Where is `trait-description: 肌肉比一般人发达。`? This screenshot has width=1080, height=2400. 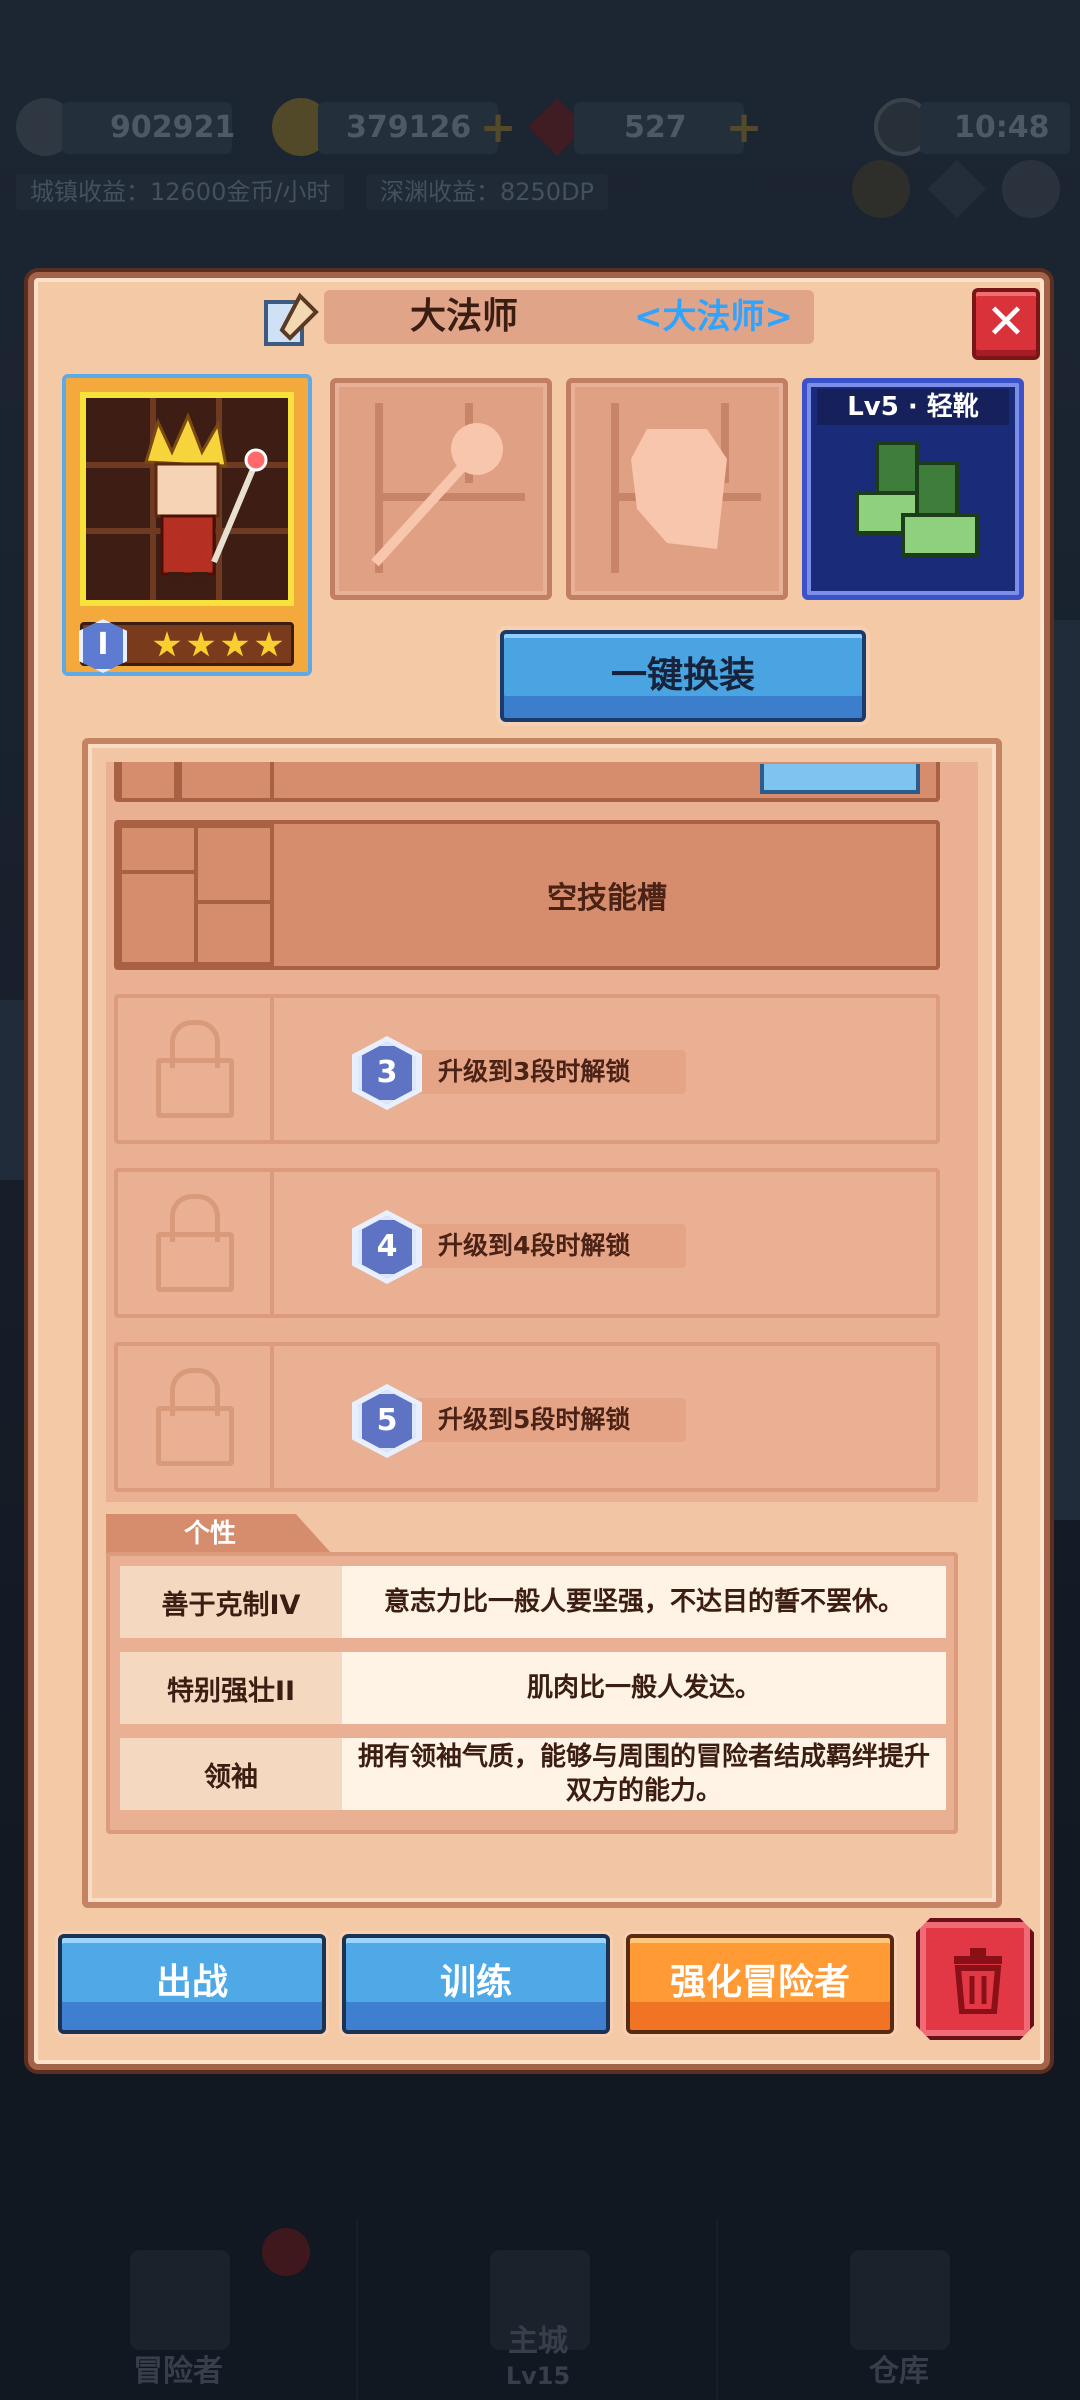
trait-description: 肌肉比一般人发达。 is located at coordinates (643, 1688).